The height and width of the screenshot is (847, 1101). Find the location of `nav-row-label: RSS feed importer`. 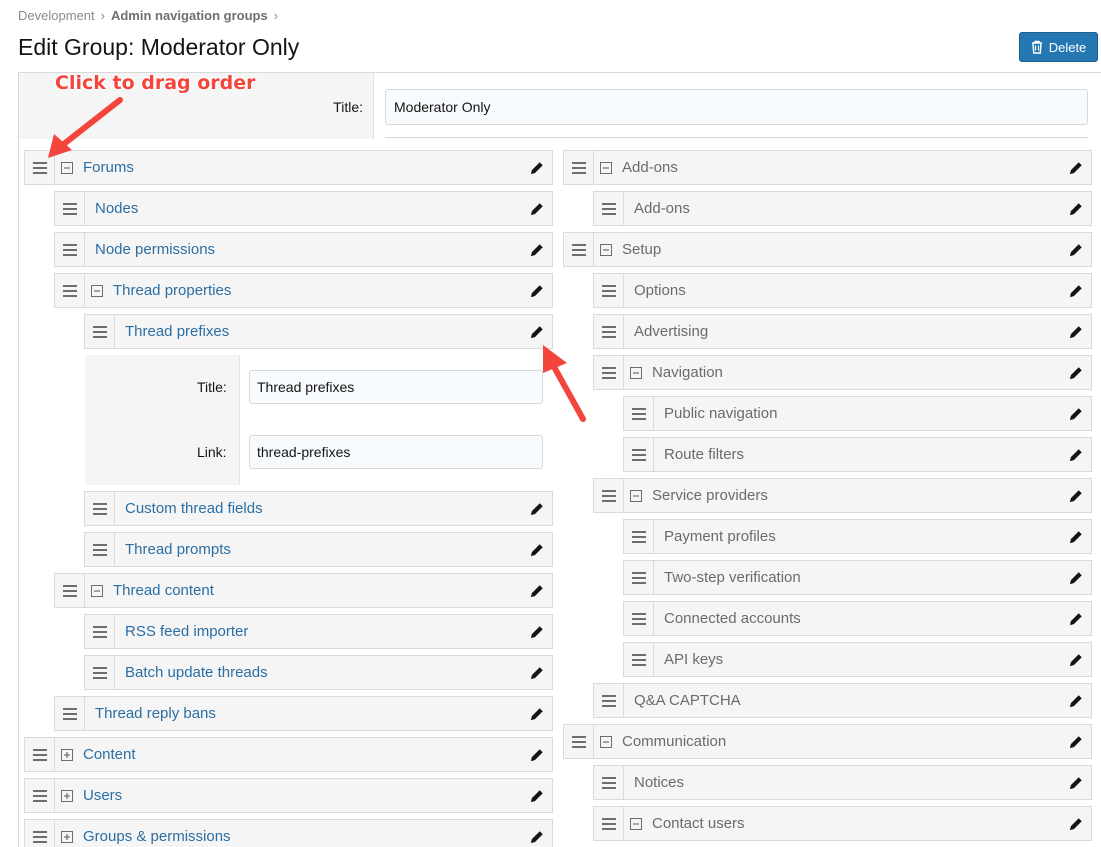

nav-row-label: RSS feed importer is located at coordinates (323, 631).